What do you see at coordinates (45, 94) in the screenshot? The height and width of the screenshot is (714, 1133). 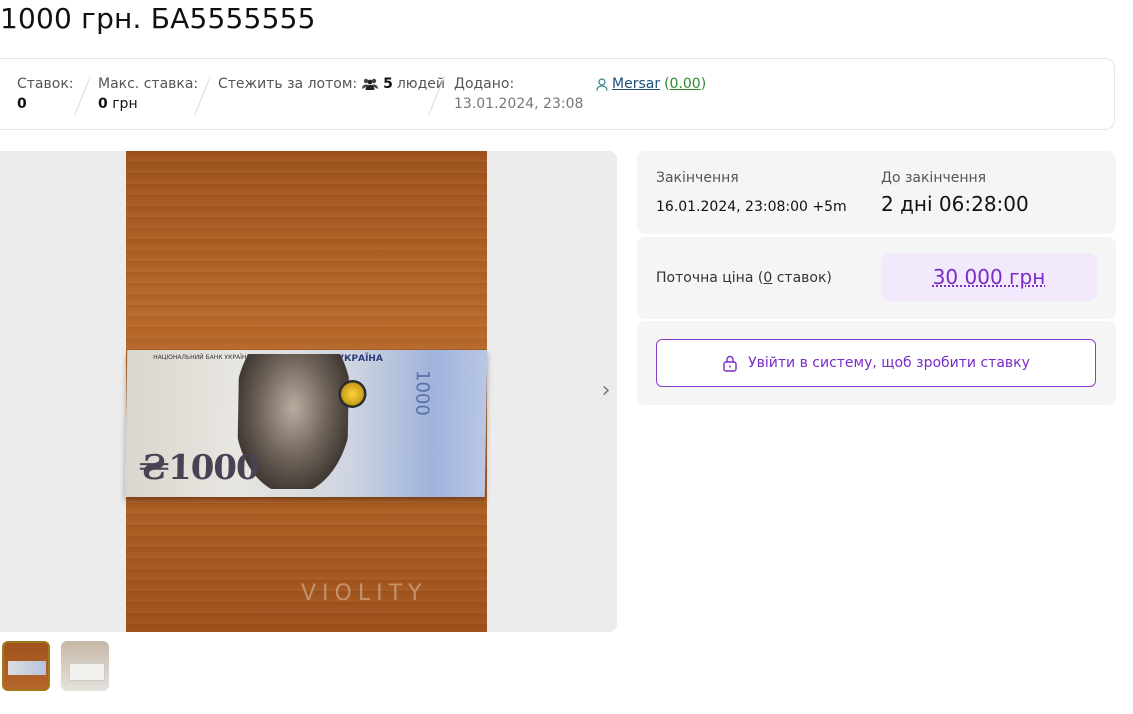 I see `bids-stat: Ставок: 0` at bounding box center [45, 94].